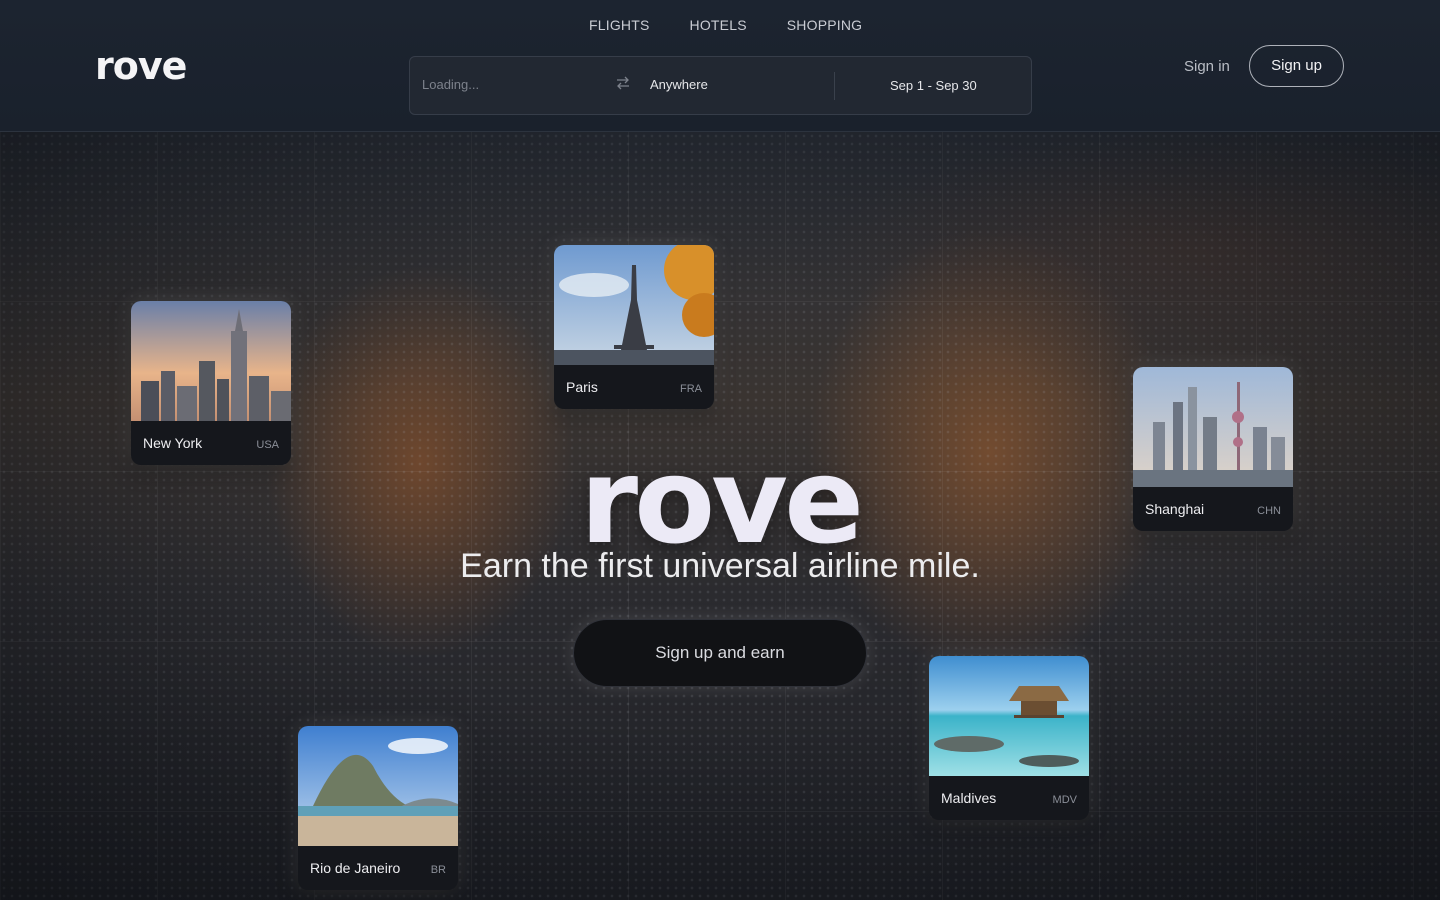 This screenshot has height=900, width=1440. What do you see at coordinates (720, 566) in the screenshot?
I see `hero-tagline: Earn the first universal airline mile.` at bounding box center [720, 566].